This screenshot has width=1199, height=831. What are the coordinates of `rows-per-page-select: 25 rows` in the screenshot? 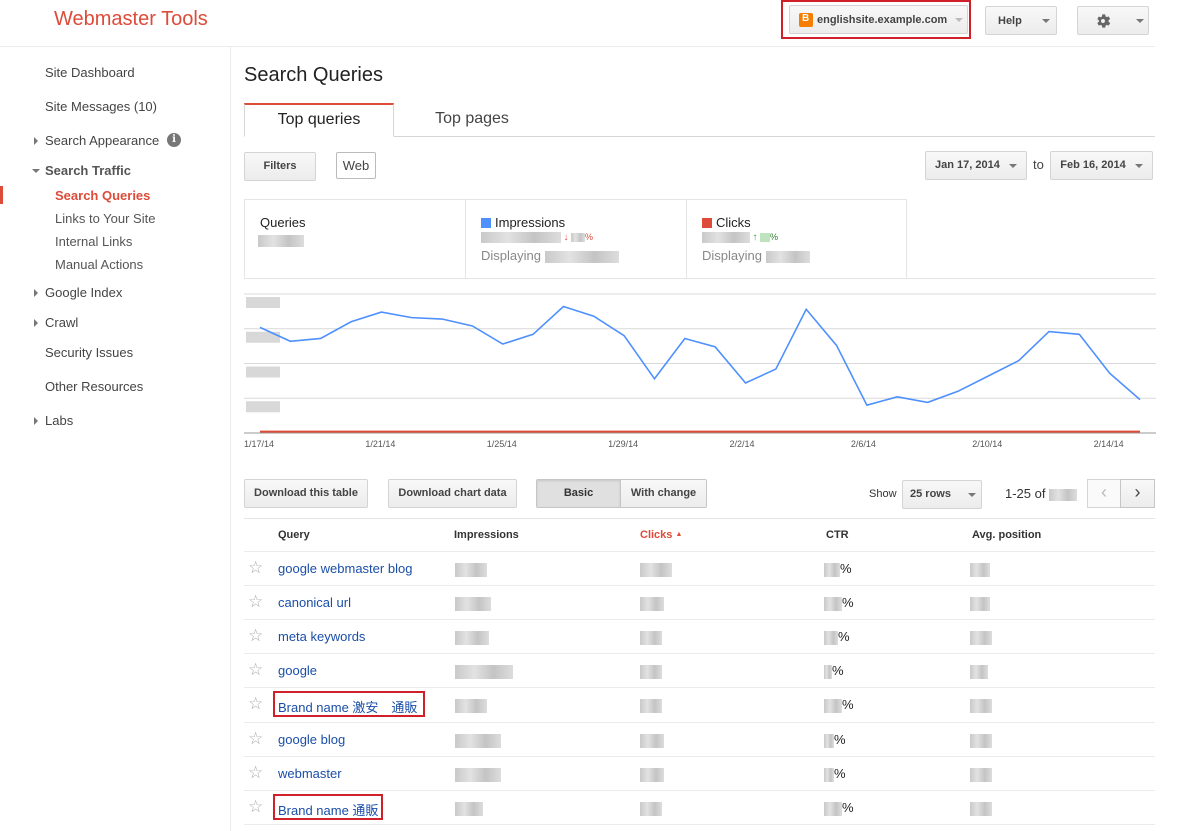 It's located at (942, 494).